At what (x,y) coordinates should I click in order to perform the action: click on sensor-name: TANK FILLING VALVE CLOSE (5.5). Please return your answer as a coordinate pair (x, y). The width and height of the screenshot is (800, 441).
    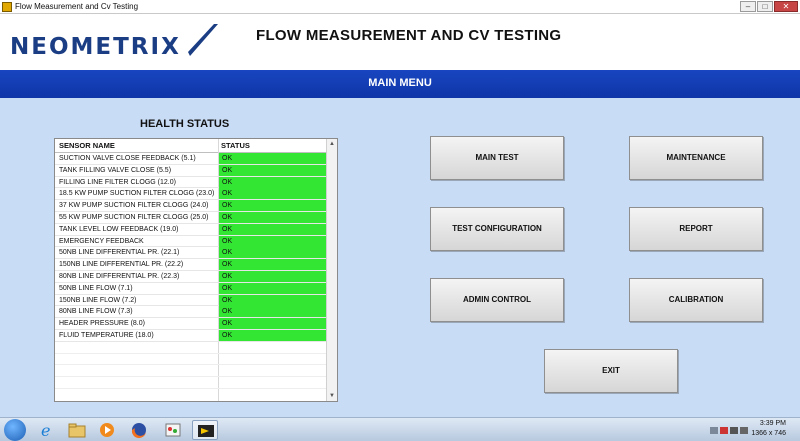
    Looking at the image, I should click on (115, 170).